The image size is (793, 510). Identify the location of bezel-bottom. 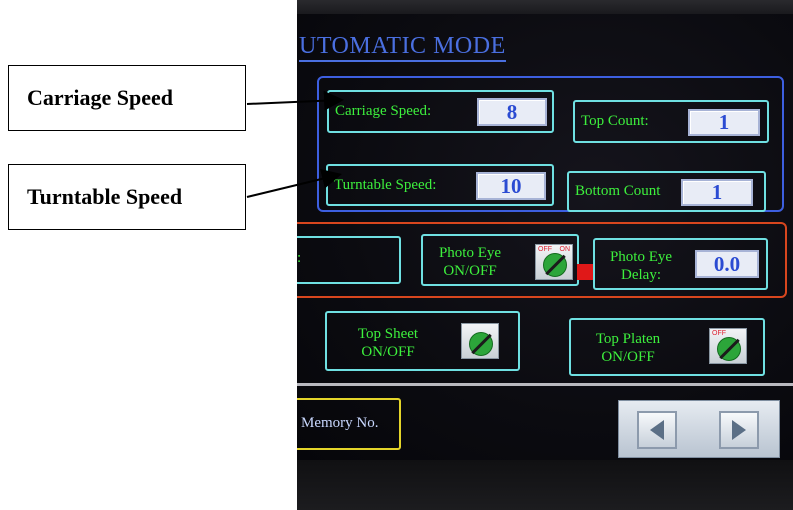
(545, 485).